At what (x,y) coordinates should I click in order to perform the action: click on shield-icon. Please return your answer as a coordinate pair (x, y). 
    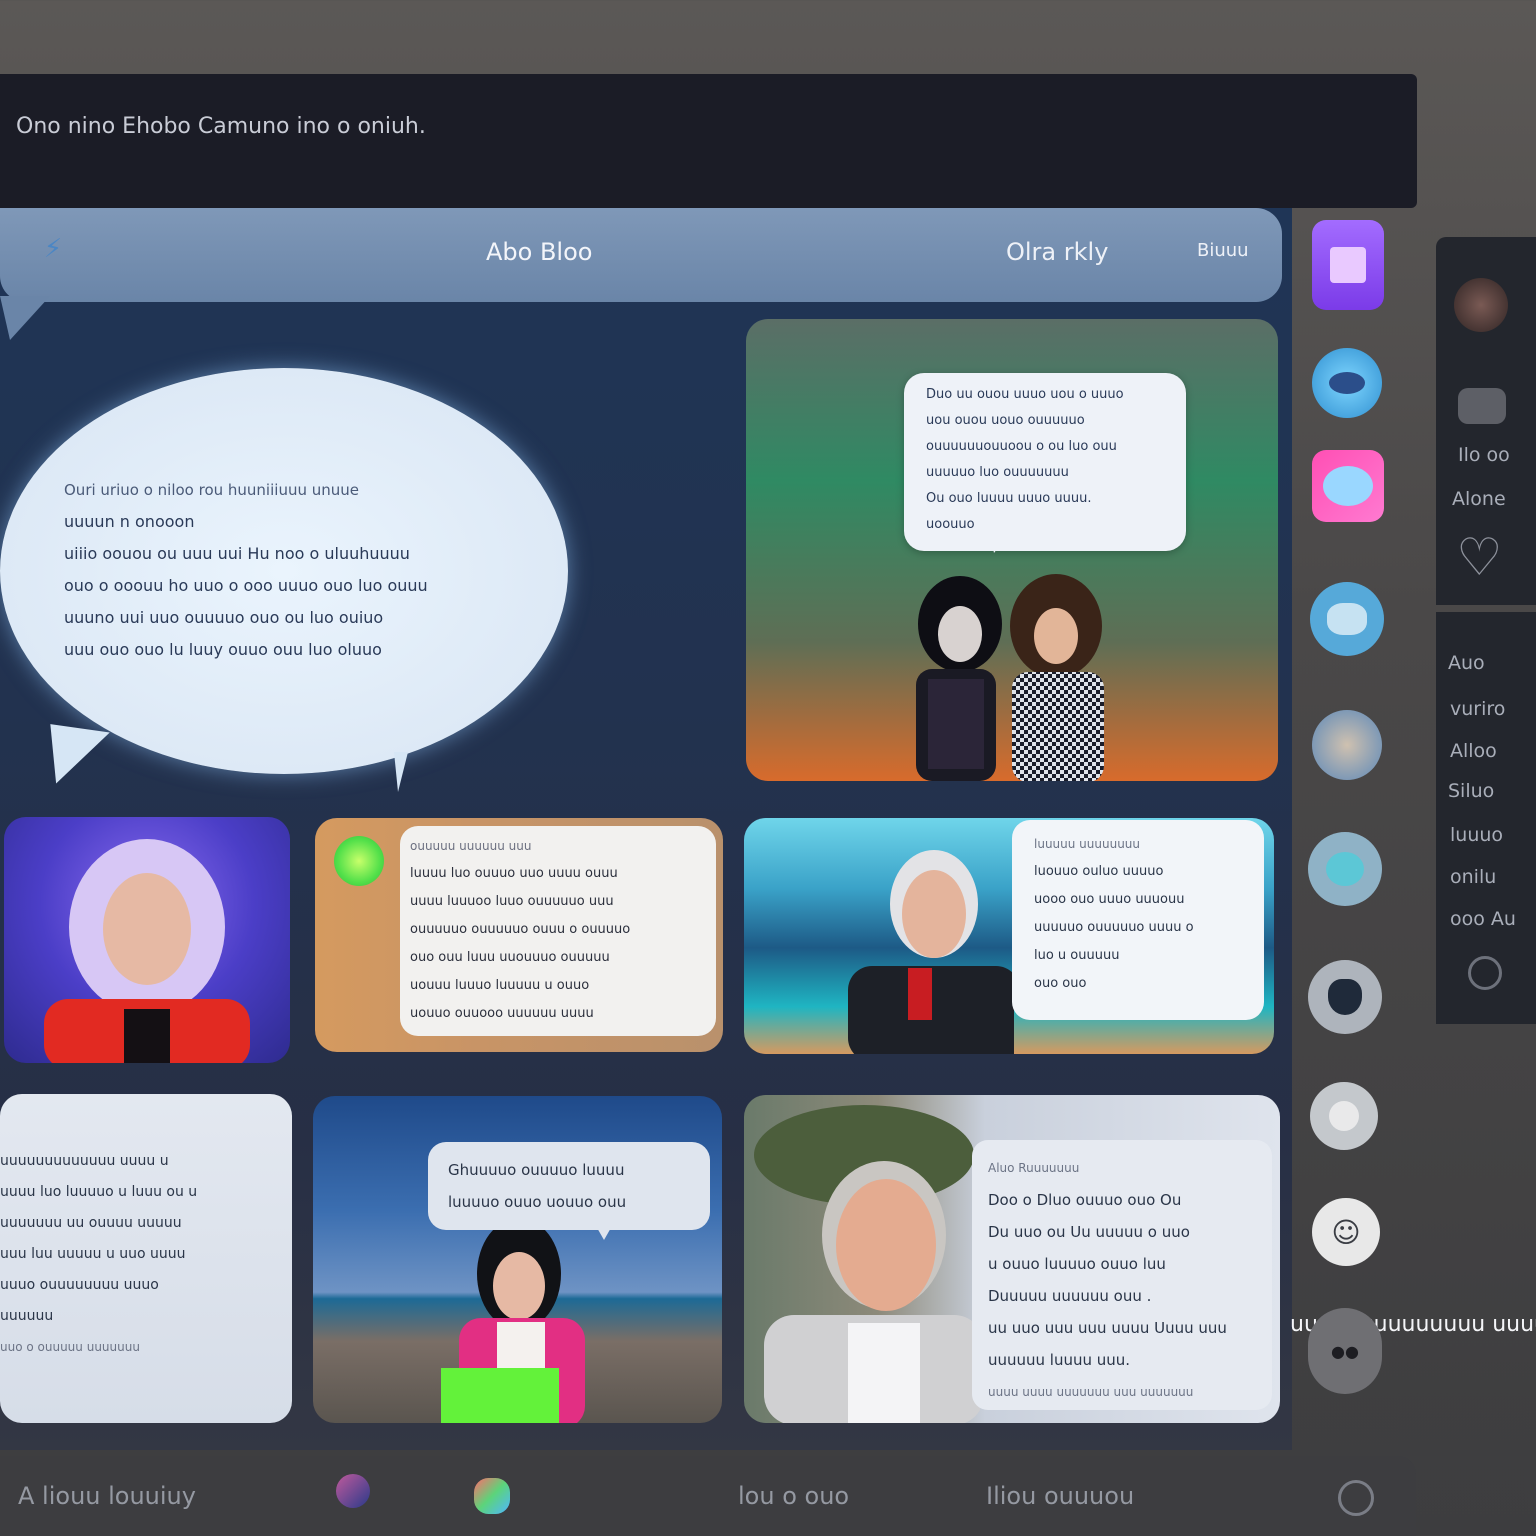
    Looking at the image, I should click on (1345, 997).